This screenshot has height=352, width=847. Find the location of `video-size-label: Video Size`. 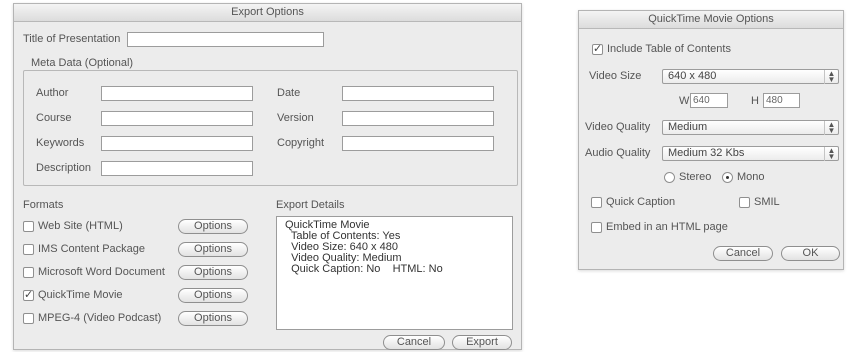

video-size-label: Video Size is located at coordinates (615, 76).